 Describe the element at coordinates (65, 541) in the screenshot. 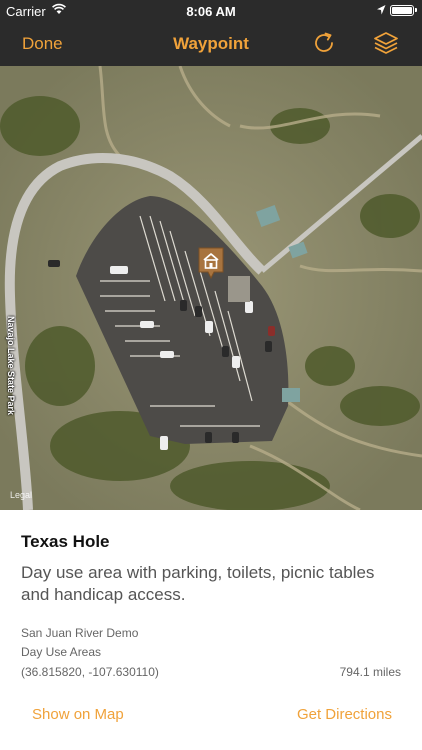

I see `waypoint-name: Texas Hole` at that location.